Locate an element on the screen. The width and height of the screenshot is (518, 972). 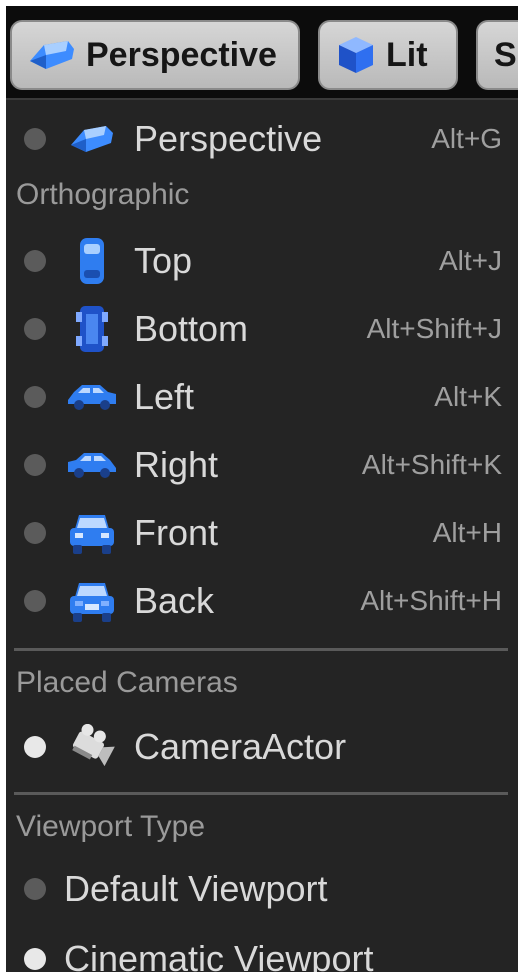
top-view-icon is located at coordinates (92, 261).